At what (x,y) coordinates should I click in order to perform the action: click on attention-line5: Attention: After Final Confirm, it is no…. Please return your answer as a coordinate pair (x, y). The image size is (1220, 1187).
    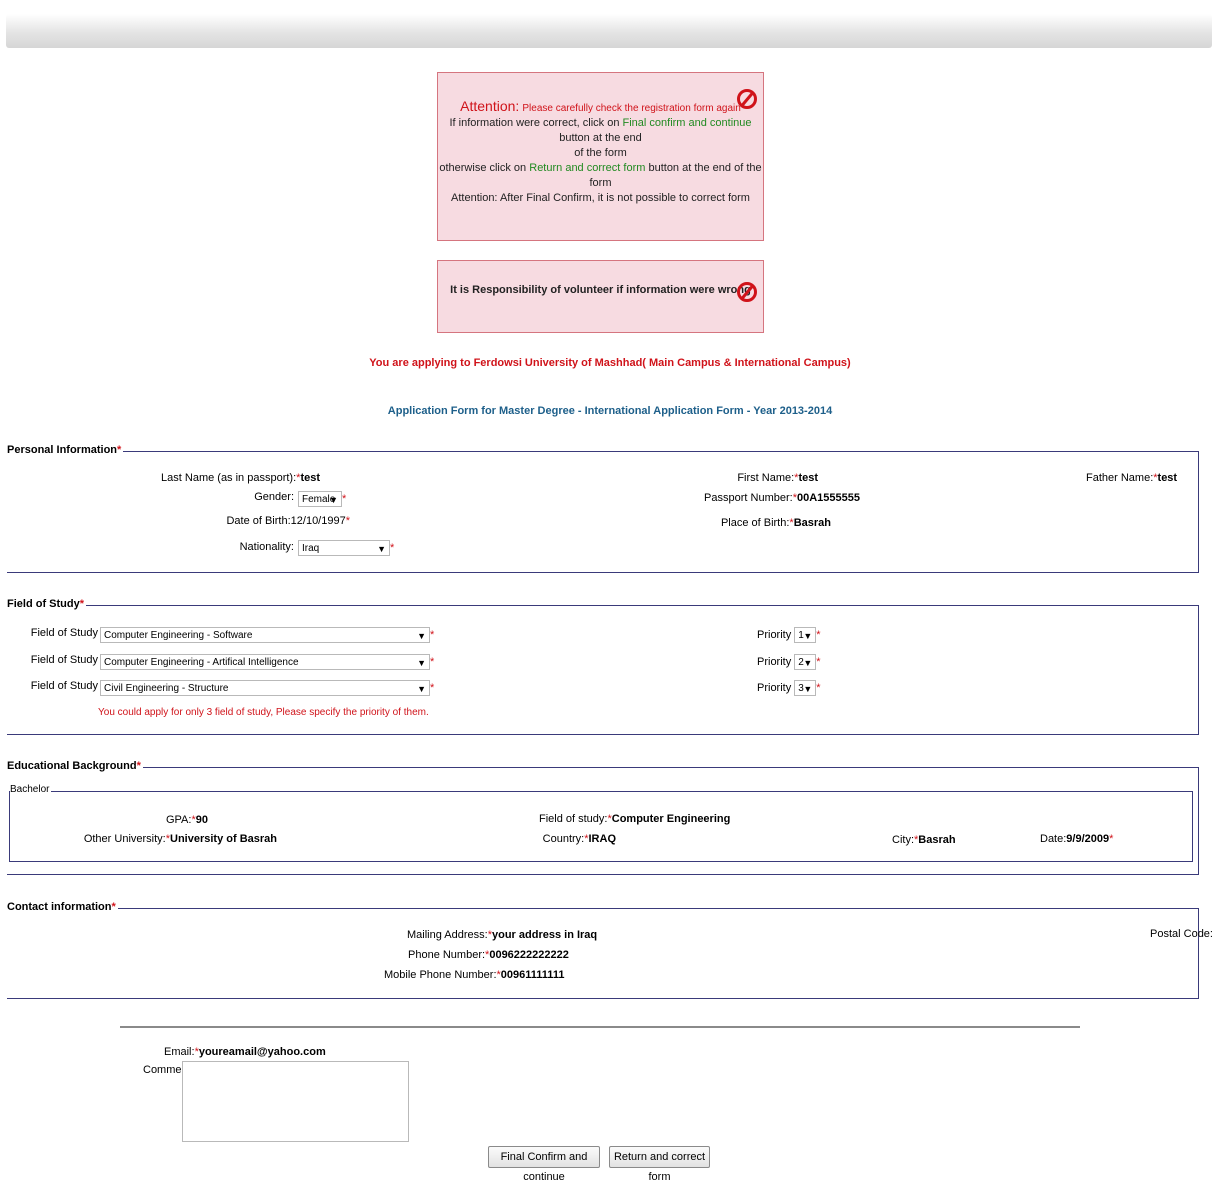
    Looking at the image, I should click on (600, 198).